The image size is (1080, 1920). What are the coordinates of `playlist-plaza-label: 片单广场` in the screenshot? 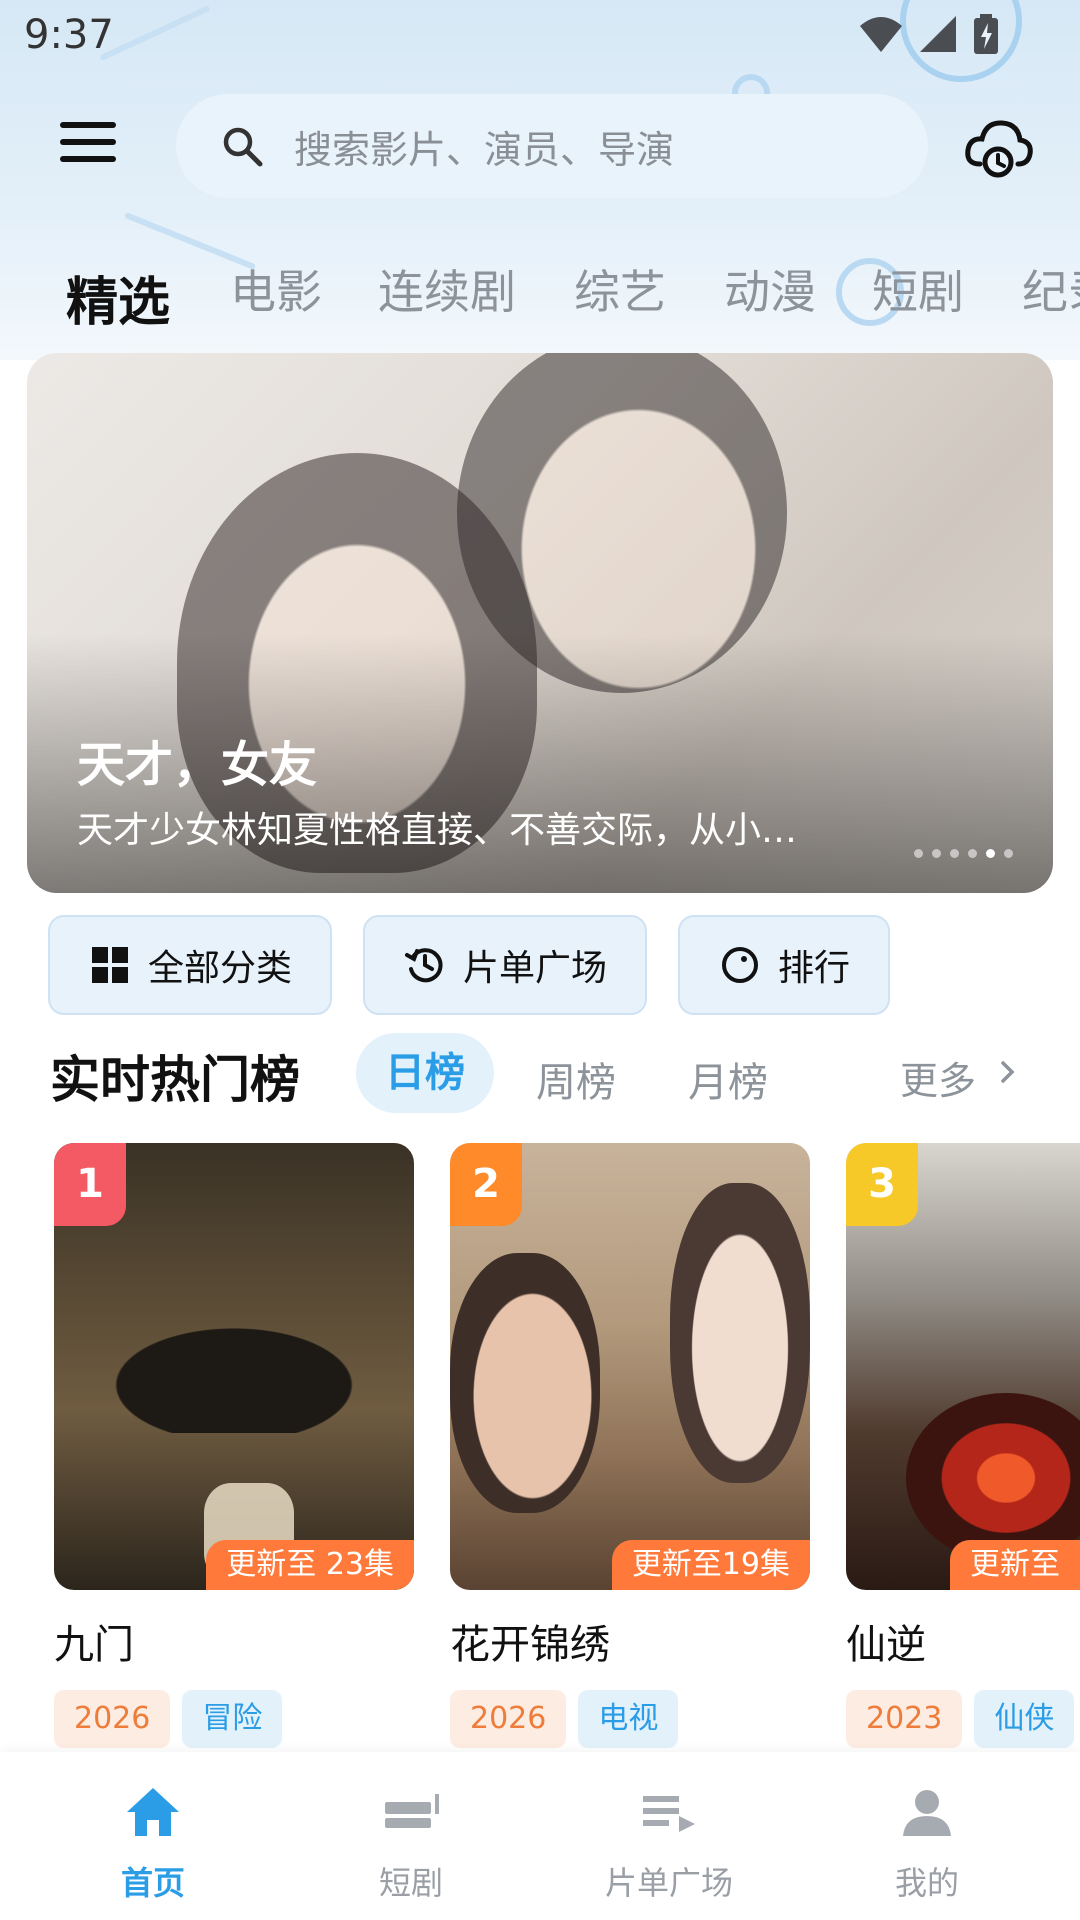 It's located at (535, 968).